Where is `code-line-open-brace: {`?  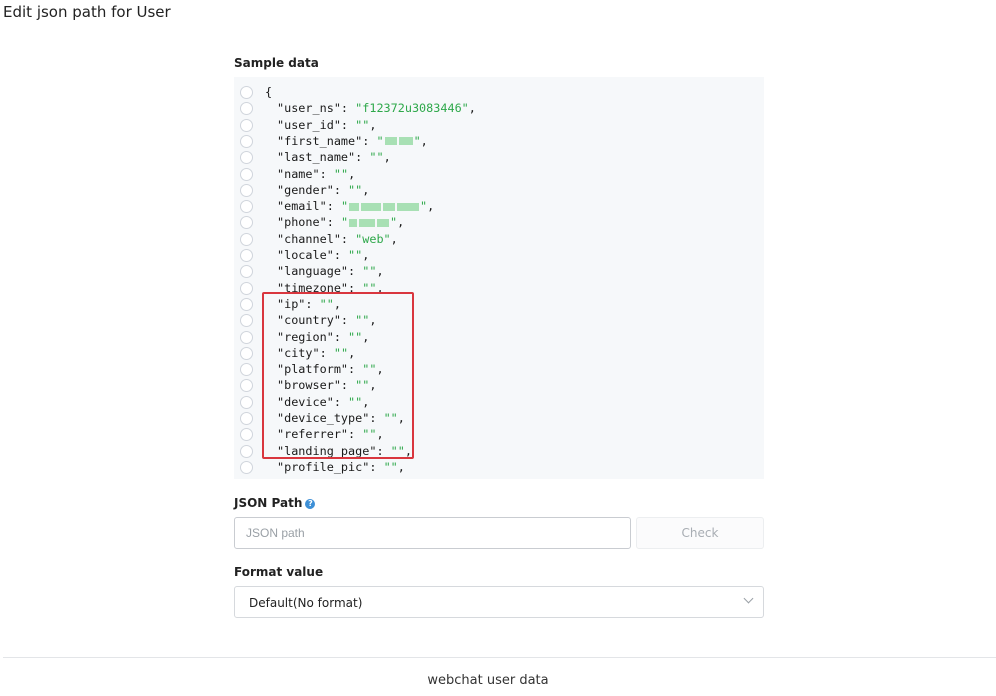 code-line-open-brace: { is located at coordinates (499, 92).